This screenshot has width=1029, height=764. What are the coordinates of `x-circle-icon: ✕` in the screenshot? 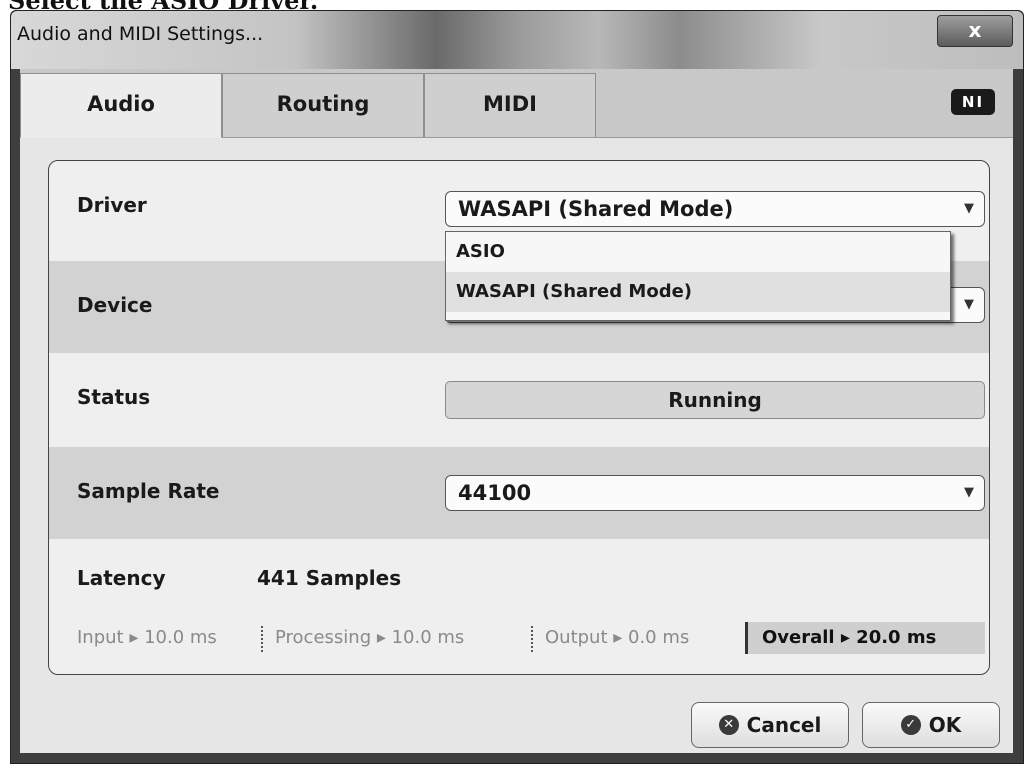 It's located at (728, 724).